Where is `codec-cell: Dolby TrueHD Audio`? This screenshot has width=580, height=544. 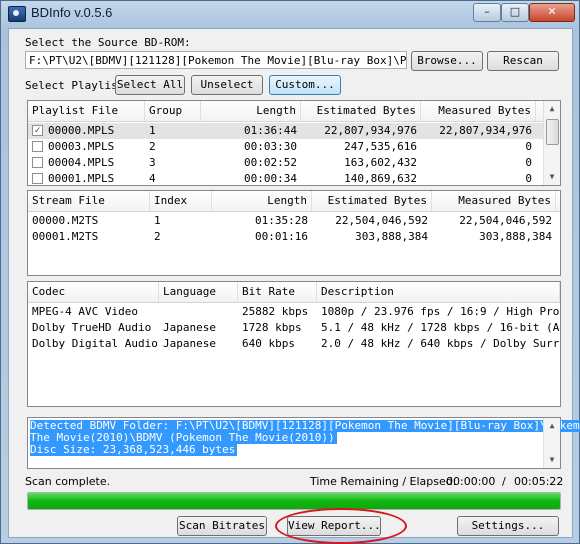
codec-cell: Dolby TrueHD Audio is located at coordinates (92, 327).